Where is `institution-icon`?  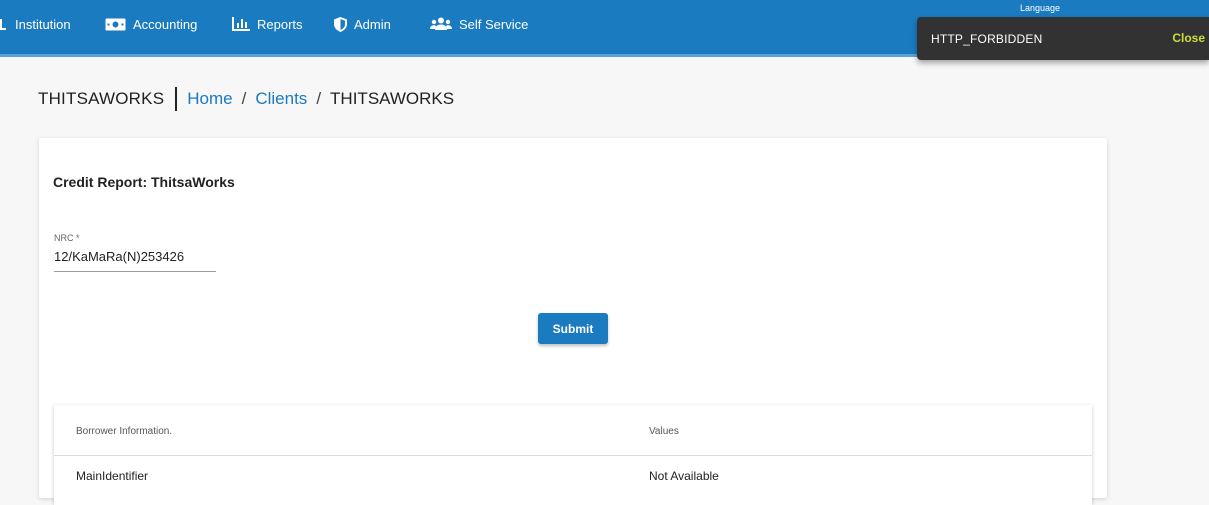 institution-icon is located at coordinates (4, 24).